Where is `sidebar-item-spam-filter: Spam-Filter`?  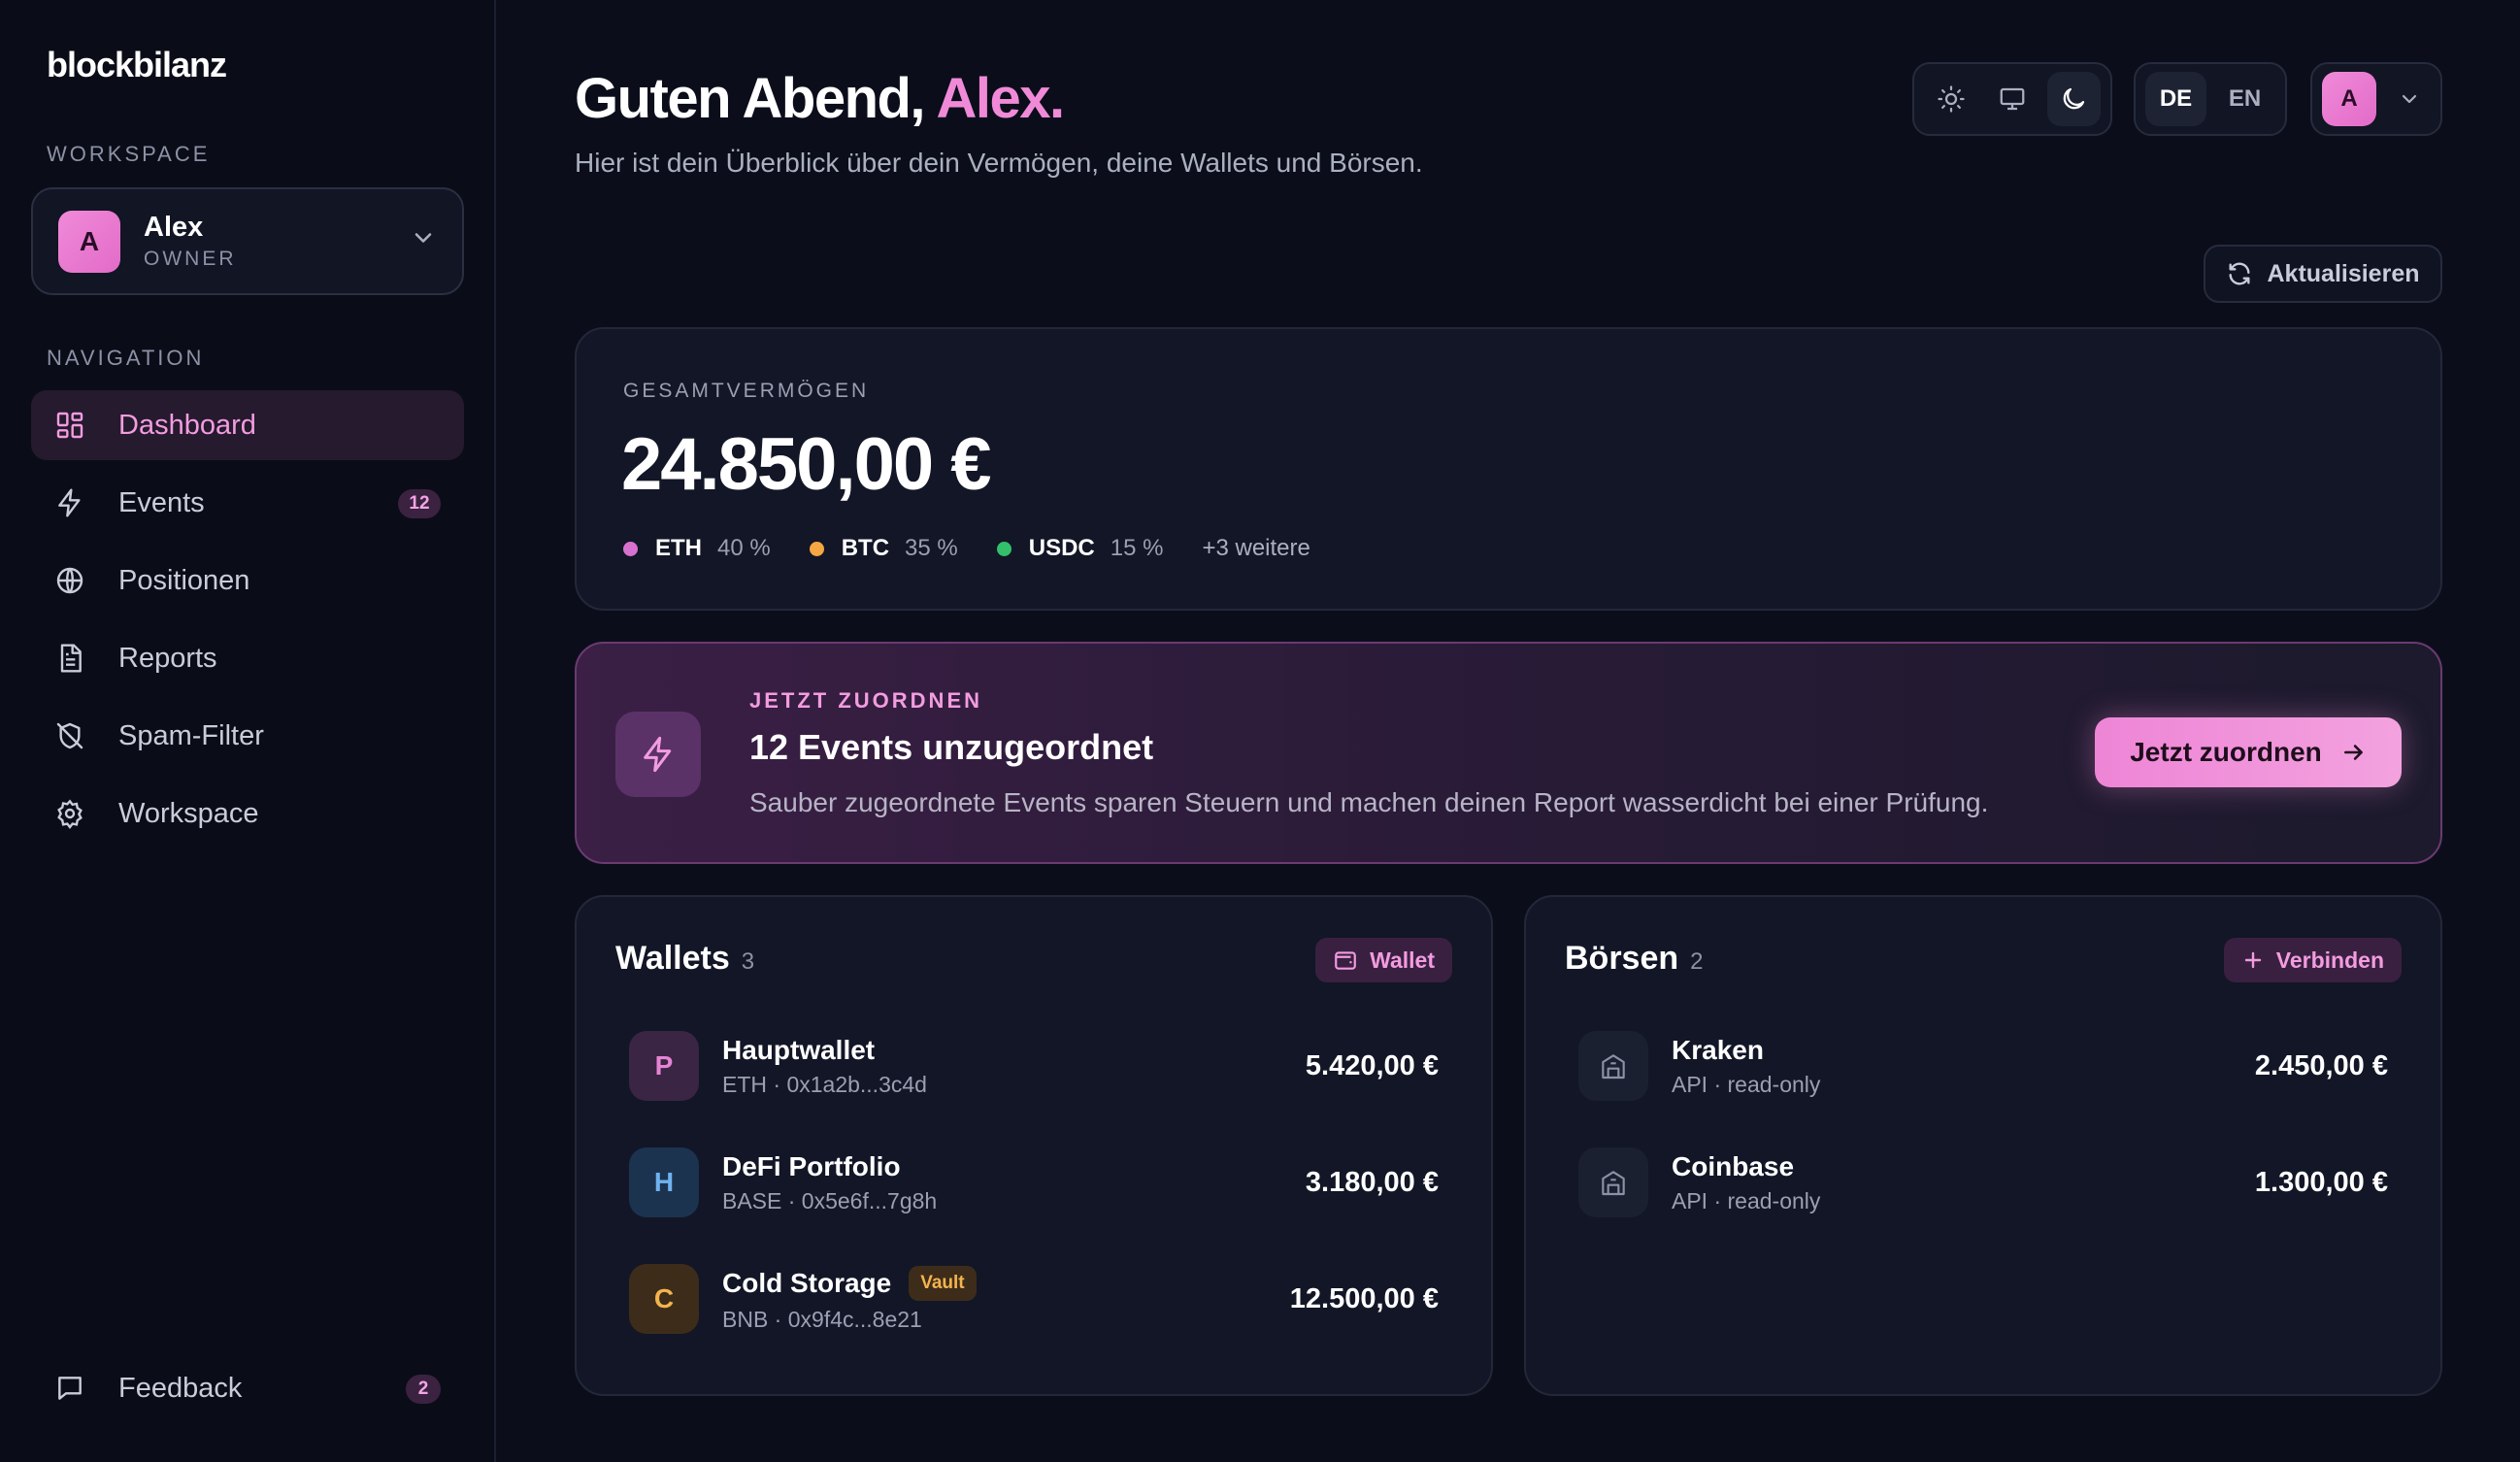 sidebar-item-spam-filter: Spam-Filter is located at coordinates (247, 736).